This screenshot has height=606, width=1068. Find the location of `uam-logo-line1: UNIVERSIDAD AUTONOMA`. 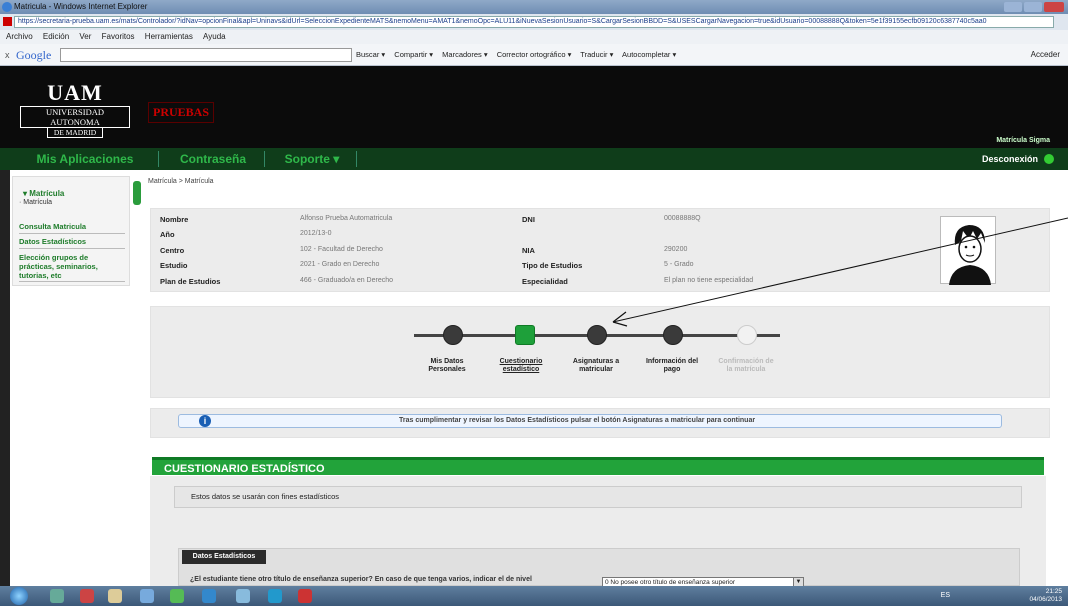

uam-logo-line1: UNIVERSIDAD AUTONOMA is located at coordinates (75, 117).